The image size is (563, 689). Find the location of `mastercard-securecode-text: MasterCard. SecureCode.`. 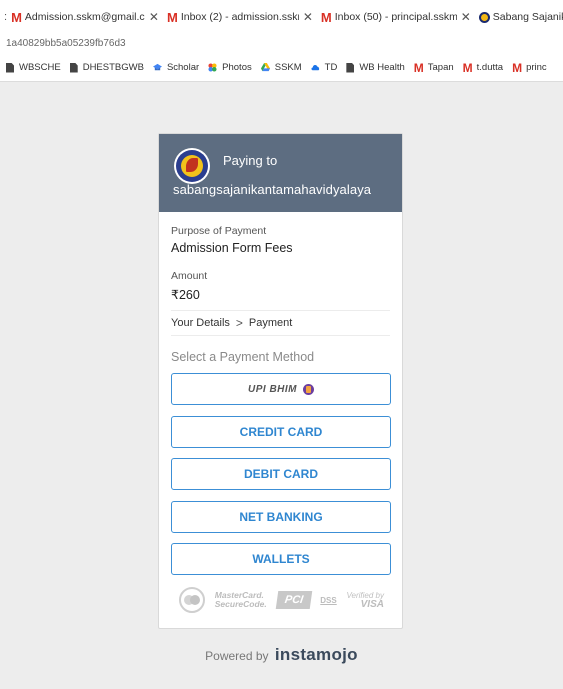

mastercard-securecode-text: MasterCard. SecureCode. is located at coordinates (240, 599).